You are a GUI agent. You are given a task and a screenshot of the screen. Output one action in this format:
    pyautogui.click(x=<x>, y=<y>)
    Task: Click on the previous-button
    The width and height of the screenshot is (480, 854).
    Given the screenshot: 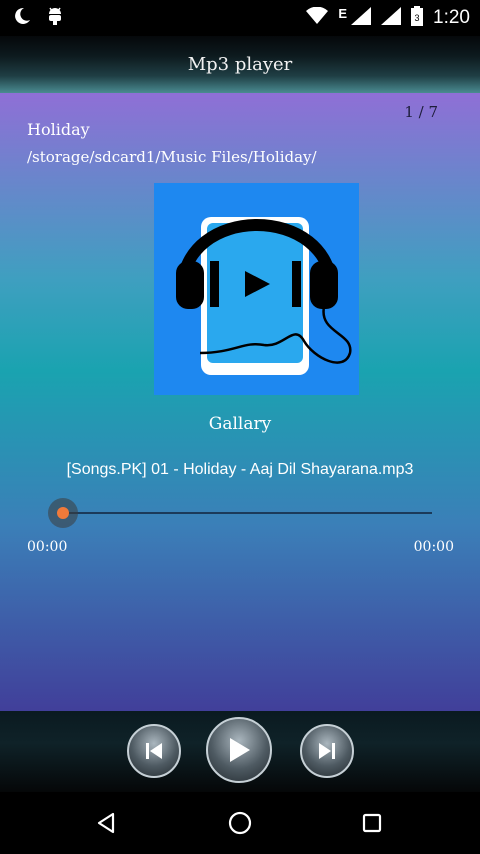 What is the action you would take?
    pyautogui.click(x=154, y=751)
    